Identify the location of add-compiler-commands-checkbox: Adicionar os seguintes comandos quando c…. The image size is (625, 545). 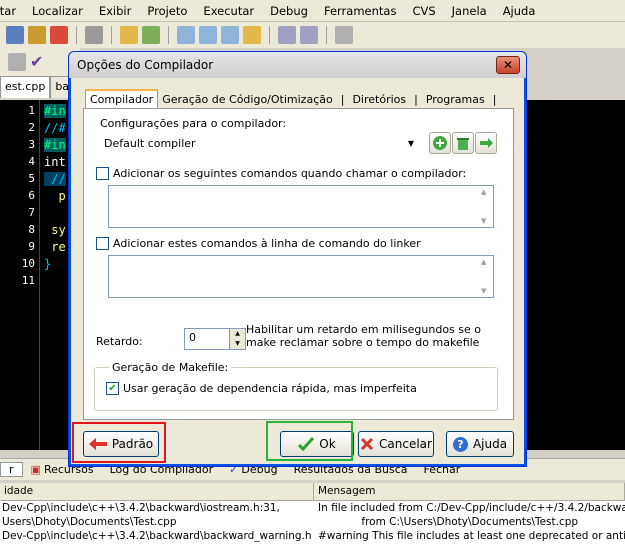
(281, 173).